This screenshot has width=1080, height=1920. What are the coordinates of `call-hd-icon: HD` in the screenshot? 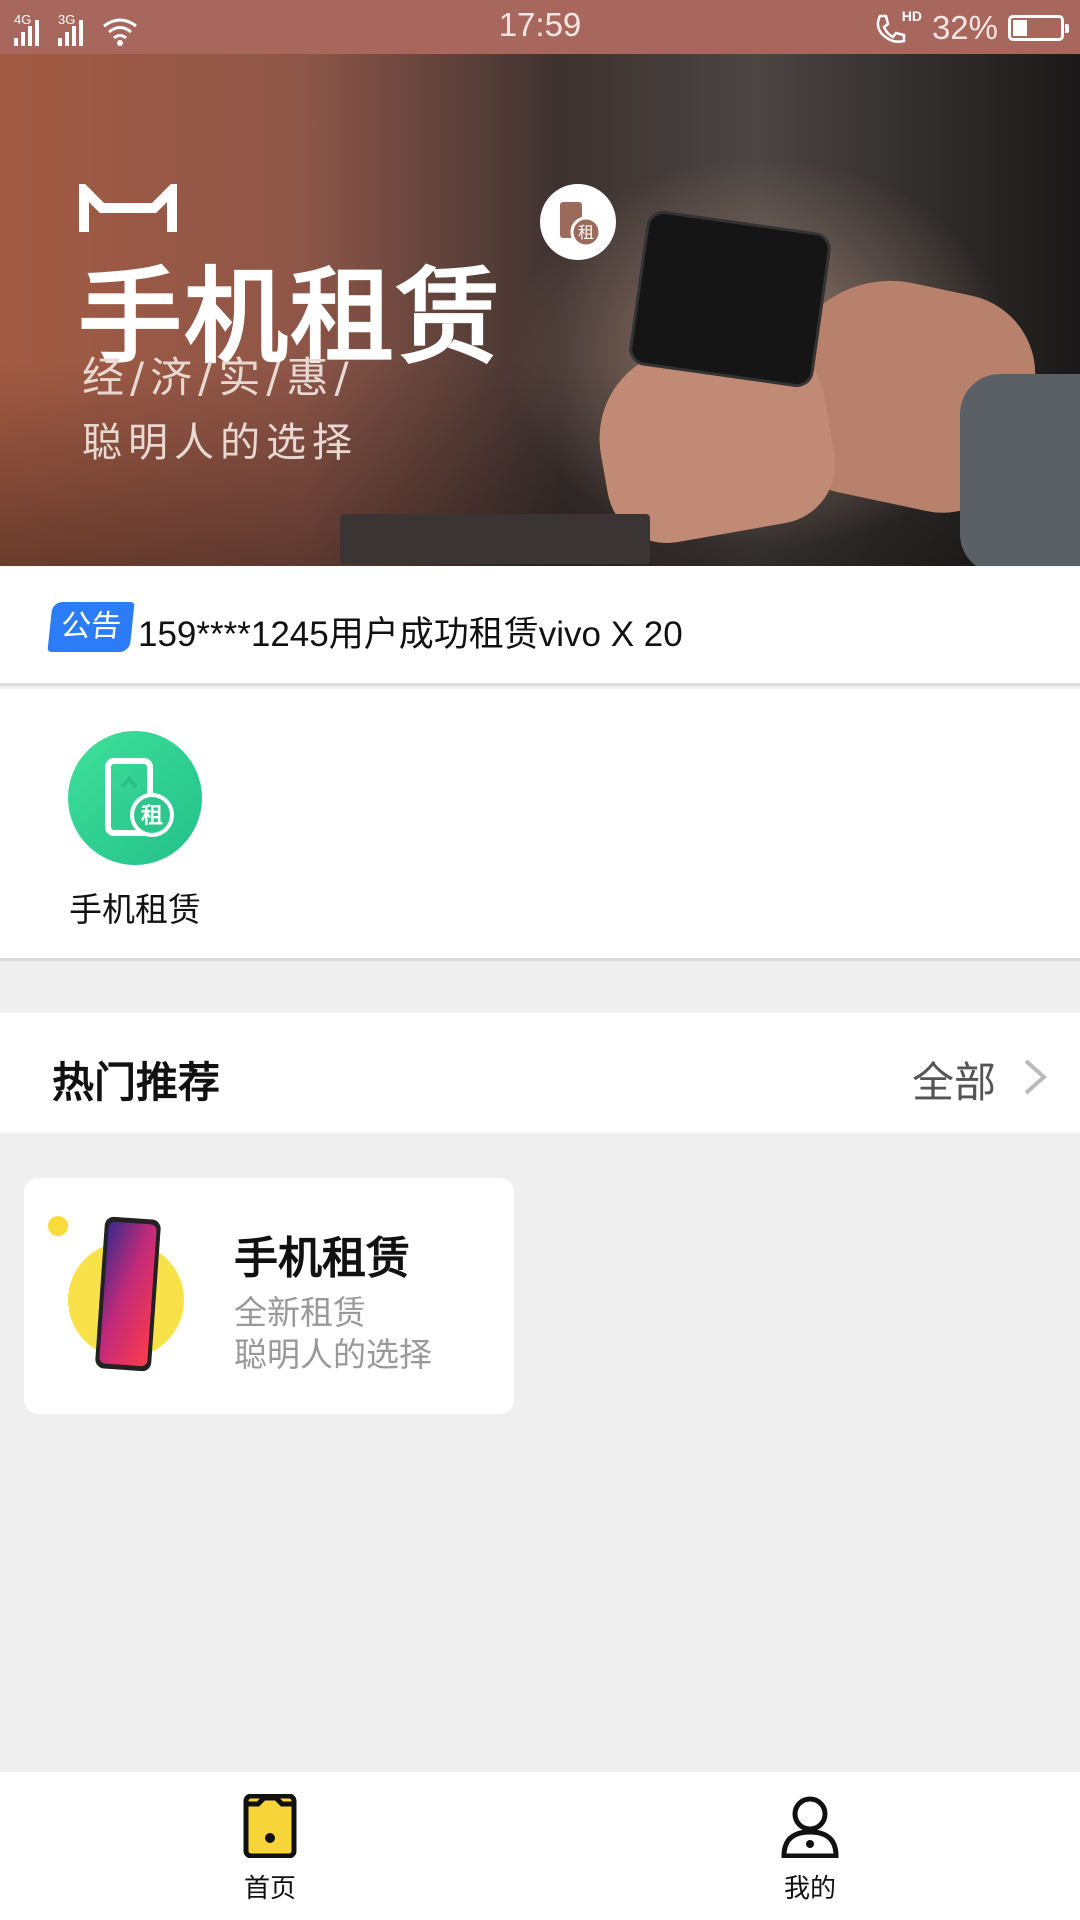 It's located at (897, 27).